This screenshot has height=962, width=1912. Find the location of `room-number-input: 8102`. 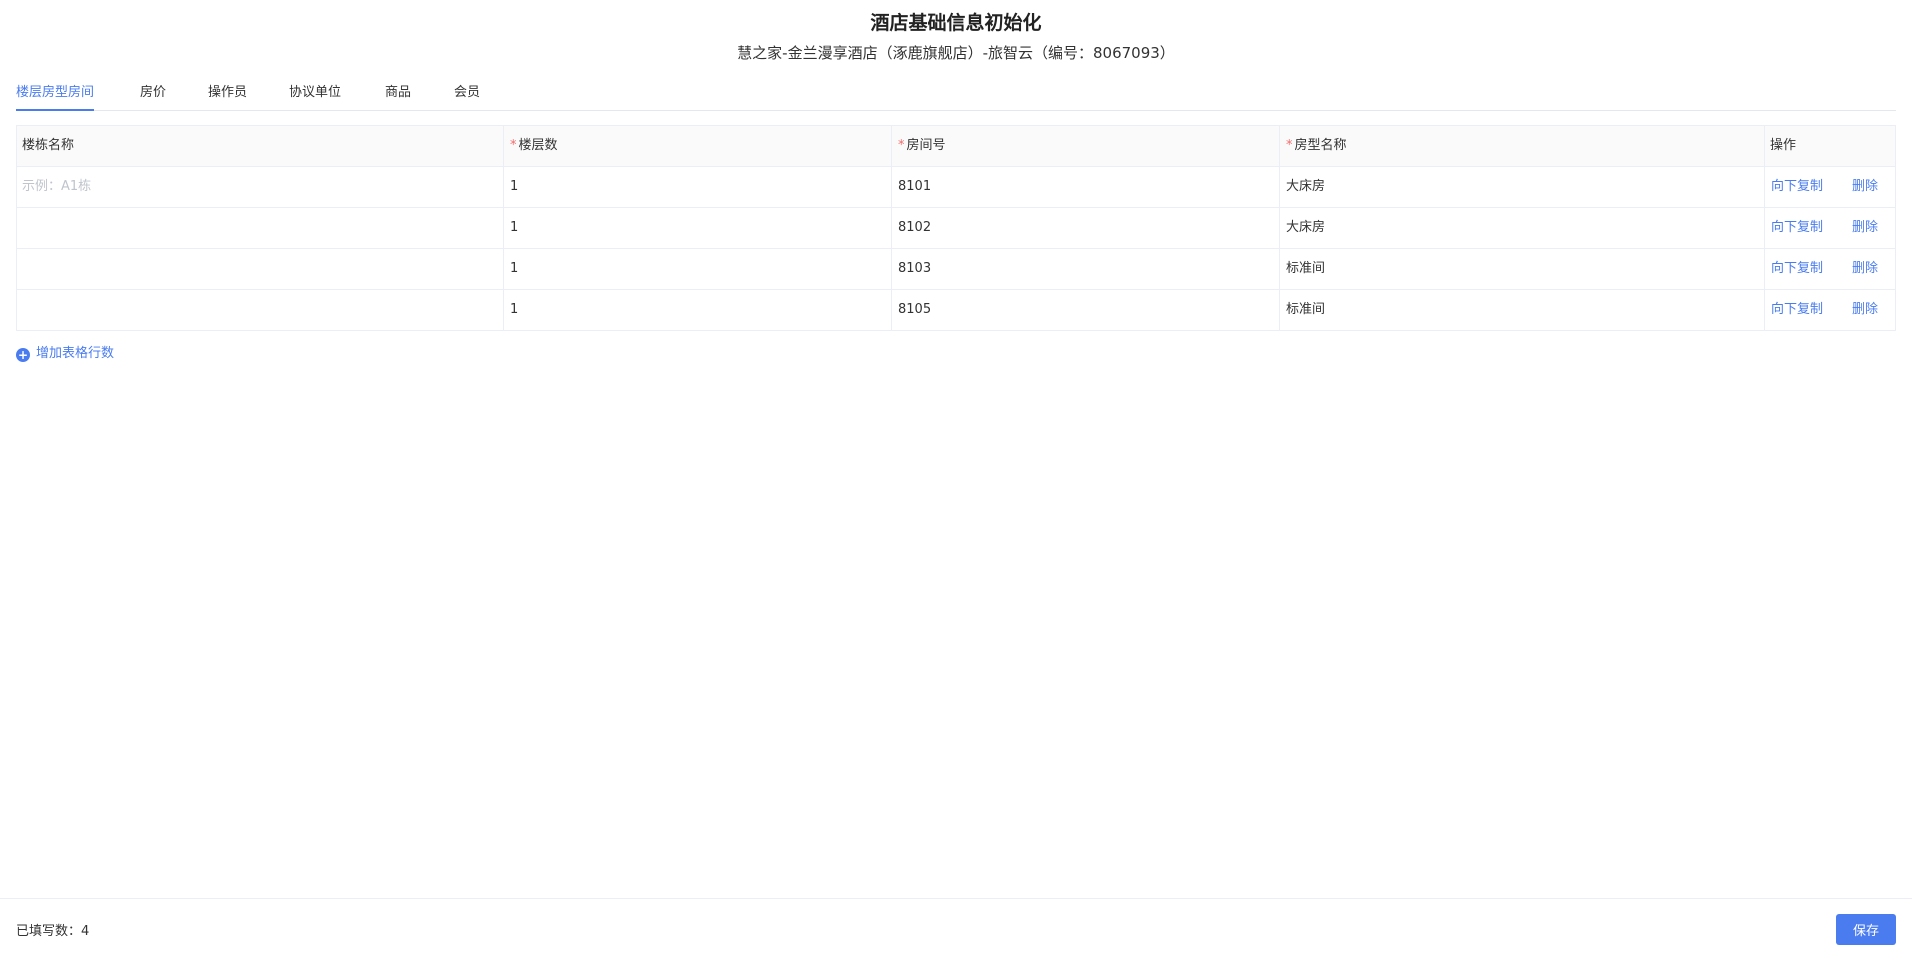

room-number-input: 8102 is located at coordinates (1086, 228).